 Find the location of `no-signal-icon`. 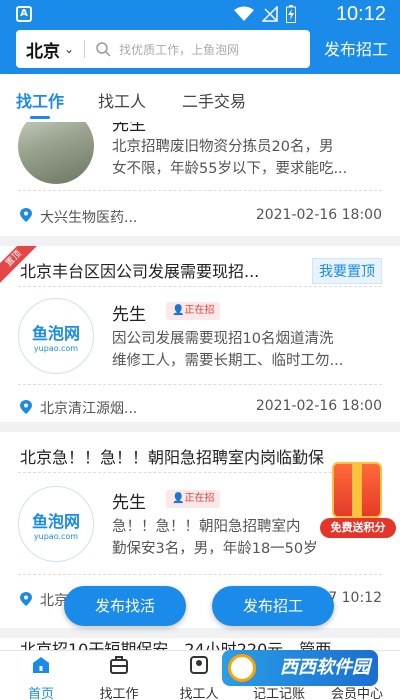

no-signal-icon is located at coordinates (270, 14).